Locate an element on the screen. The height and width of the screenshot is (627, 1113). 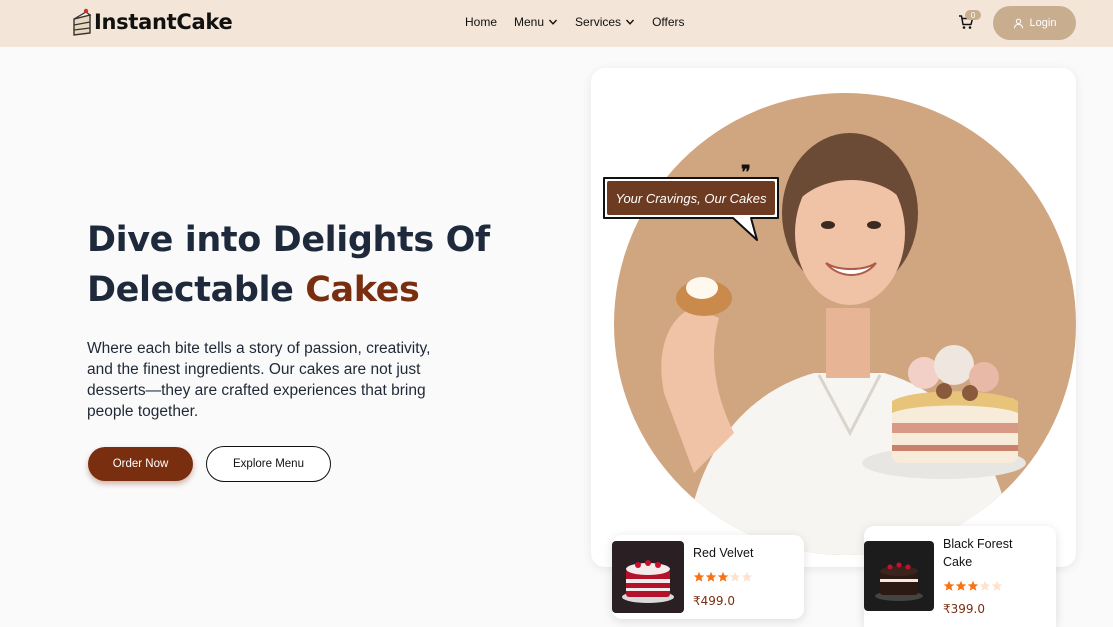
nav-offers-label: Offers is located at coordinates (668, 22).